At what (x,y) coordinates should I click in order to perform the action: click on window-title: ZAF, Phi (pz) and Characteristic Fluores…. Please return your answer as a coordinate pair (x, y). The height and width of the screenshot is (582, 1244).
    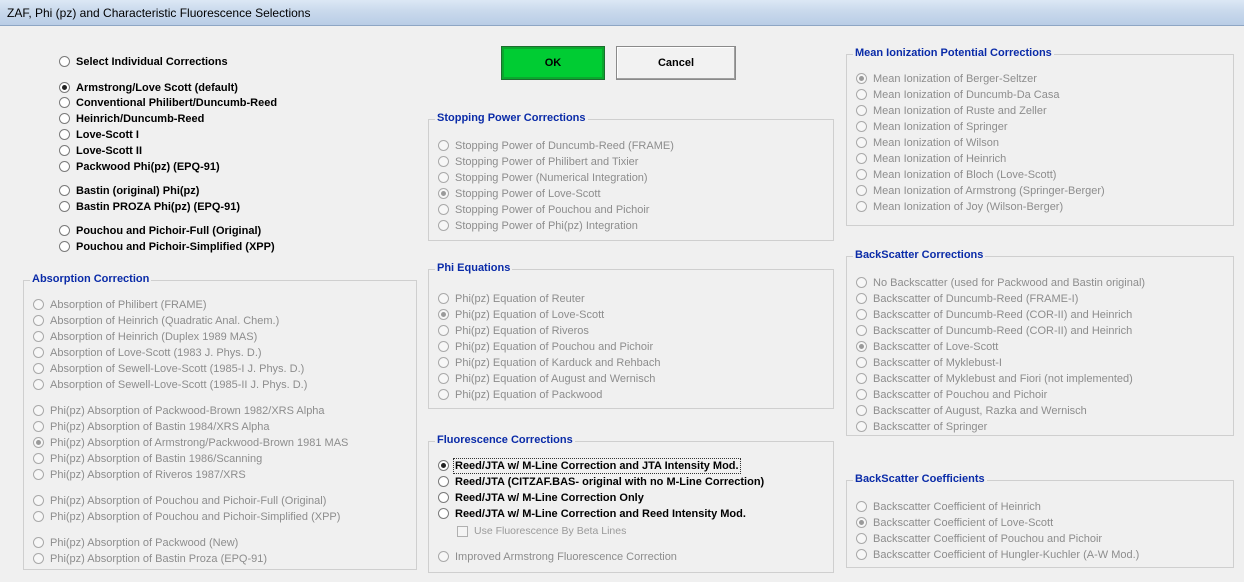
    Looking at the image, I should click on (159, 13).